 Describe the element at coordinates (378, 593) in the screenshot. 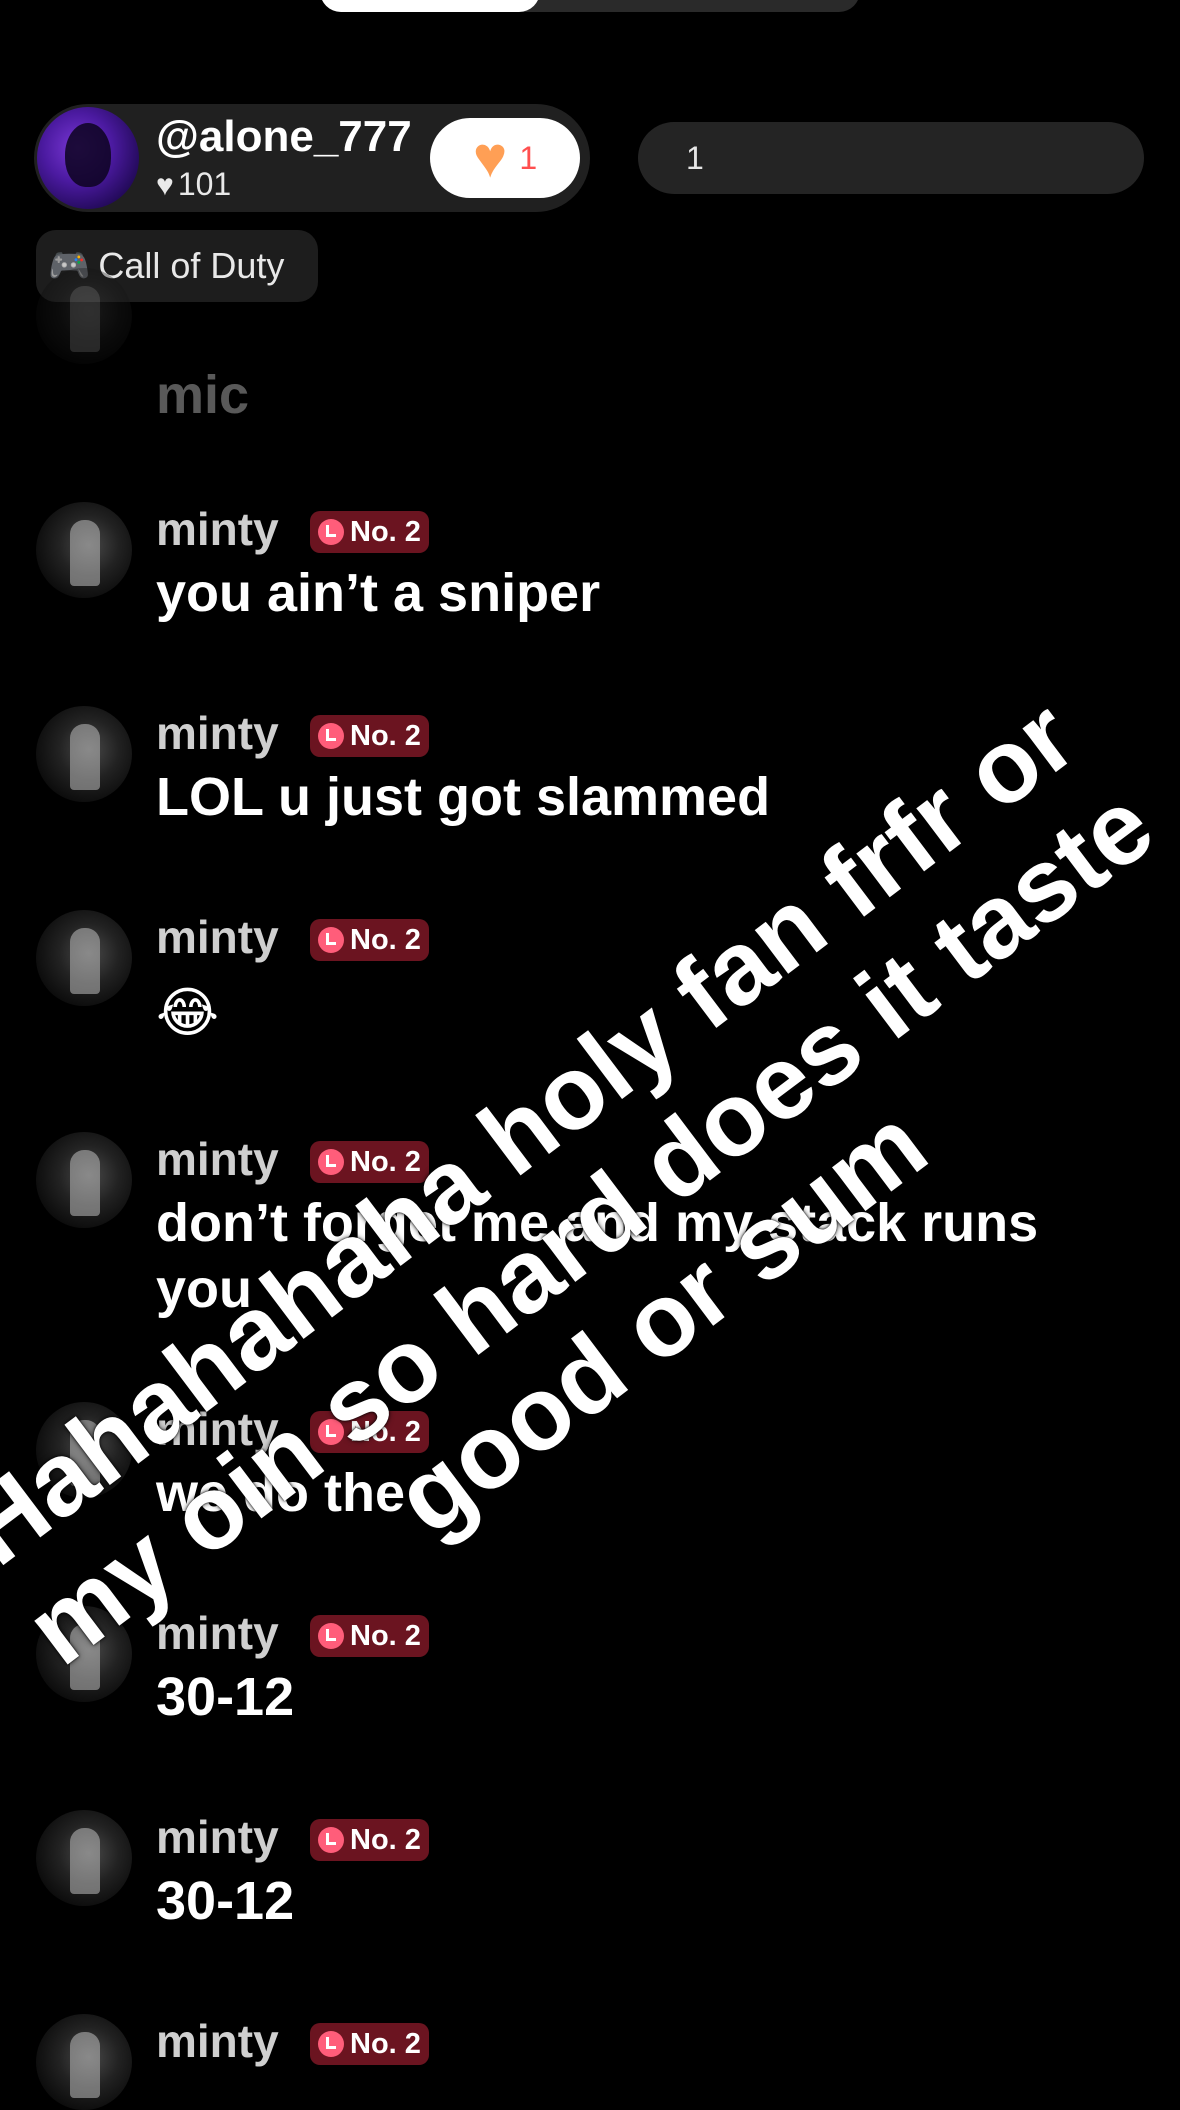

I see `message-text: you ain’t a sniper` at that location.